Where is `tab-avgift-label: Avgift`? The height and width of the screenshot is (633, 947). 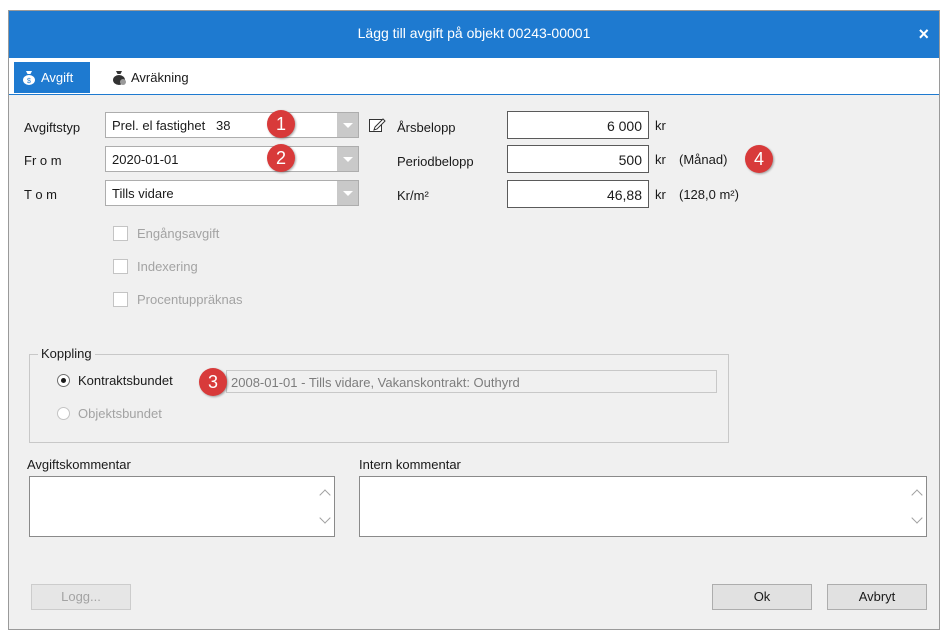 tab-avgift-label: Avgift is located at coordinates (57, 77).